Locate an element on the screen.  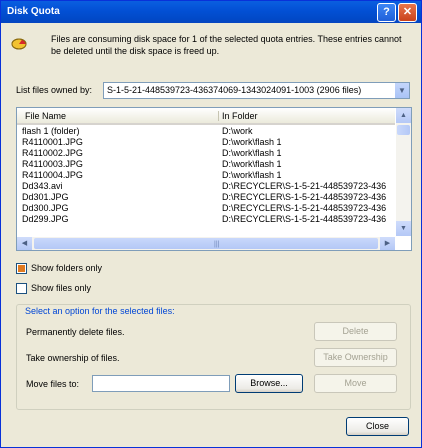
scroll-down-icon: ▼ is located at coordinates (403, 228).